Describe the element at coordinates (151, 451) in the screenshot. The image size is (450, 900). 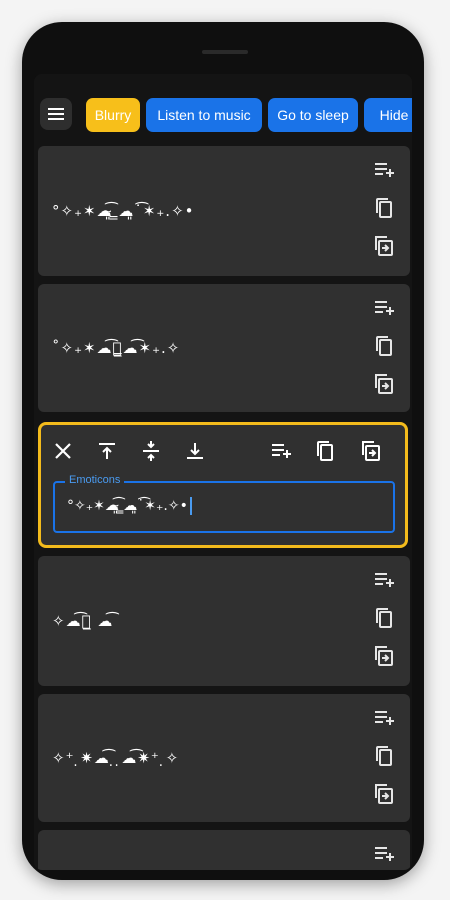
I see `move-middle-icon` at that location.